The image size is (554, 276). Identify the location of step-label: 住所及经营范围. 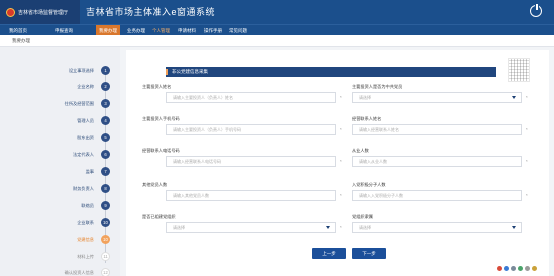
(79, 103).